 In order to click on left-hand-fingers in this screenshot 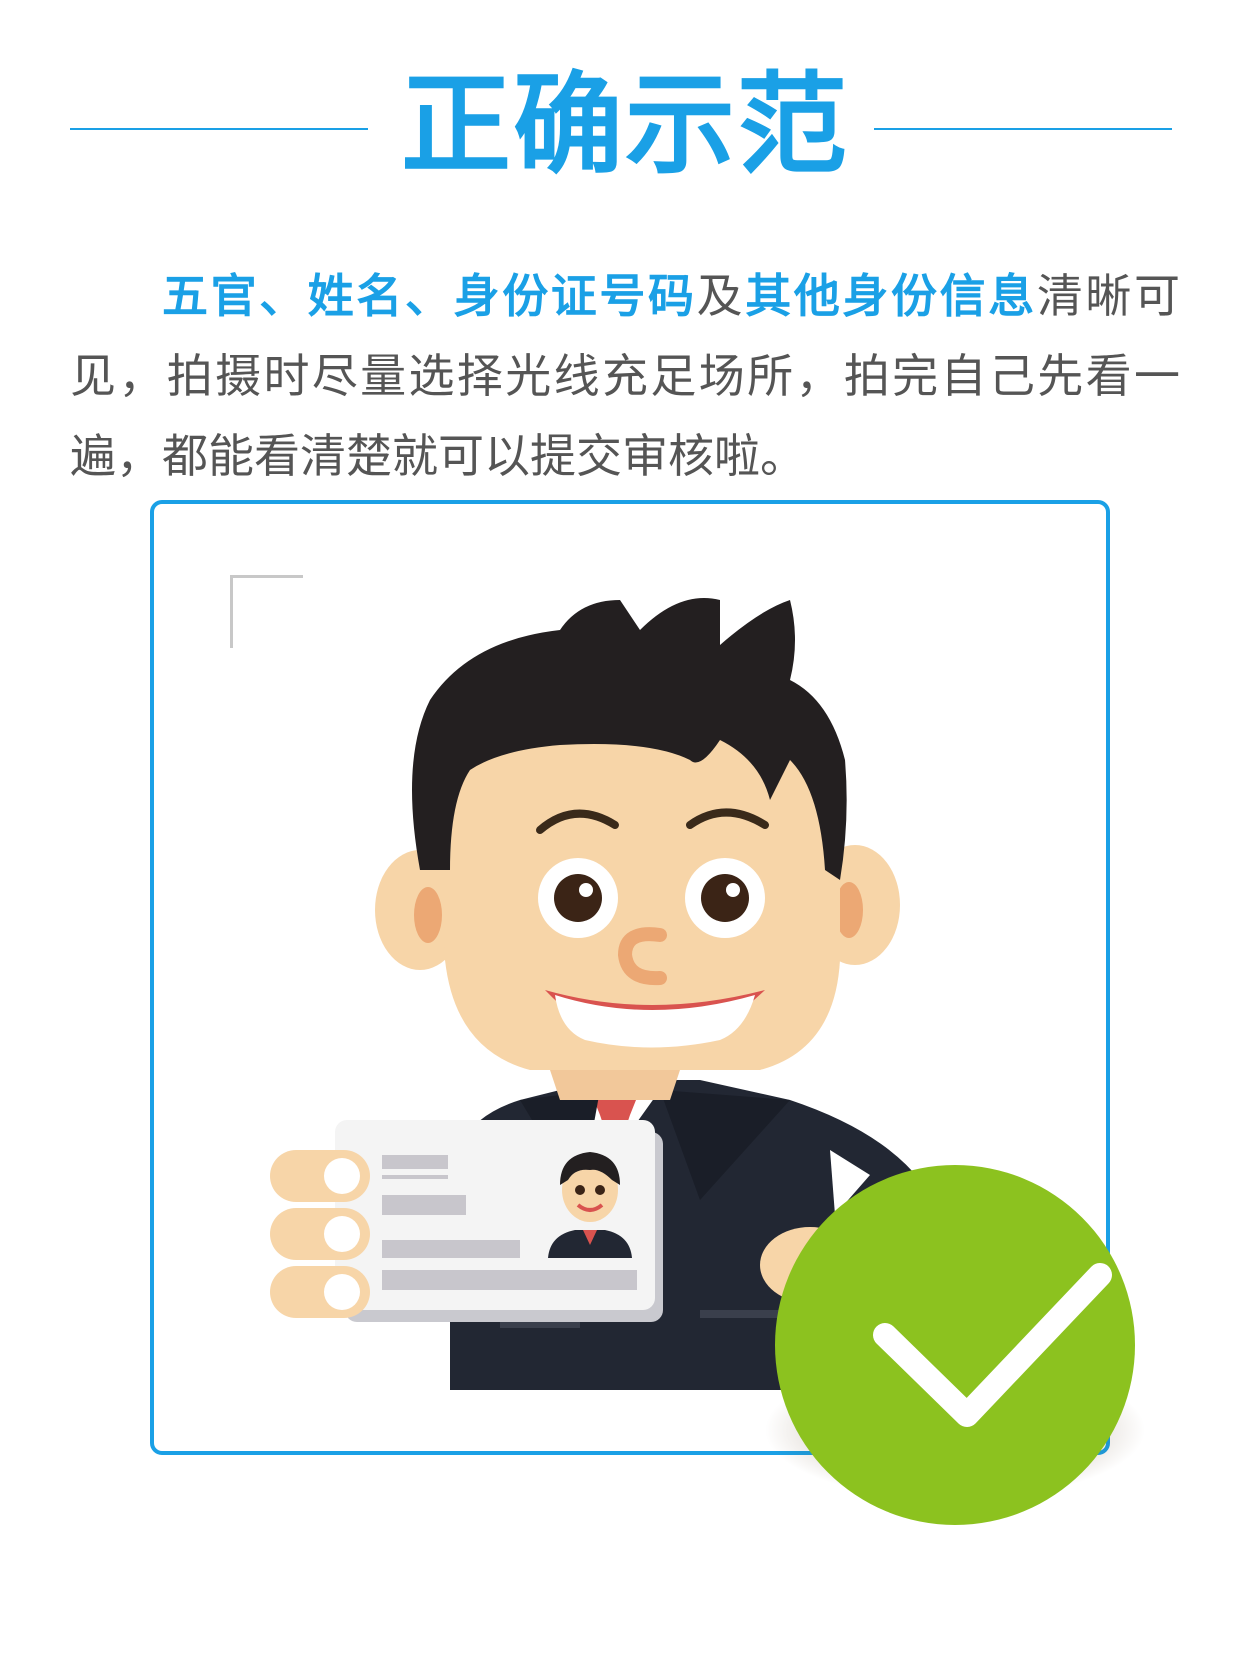, I will do `click(320, 1234)`.